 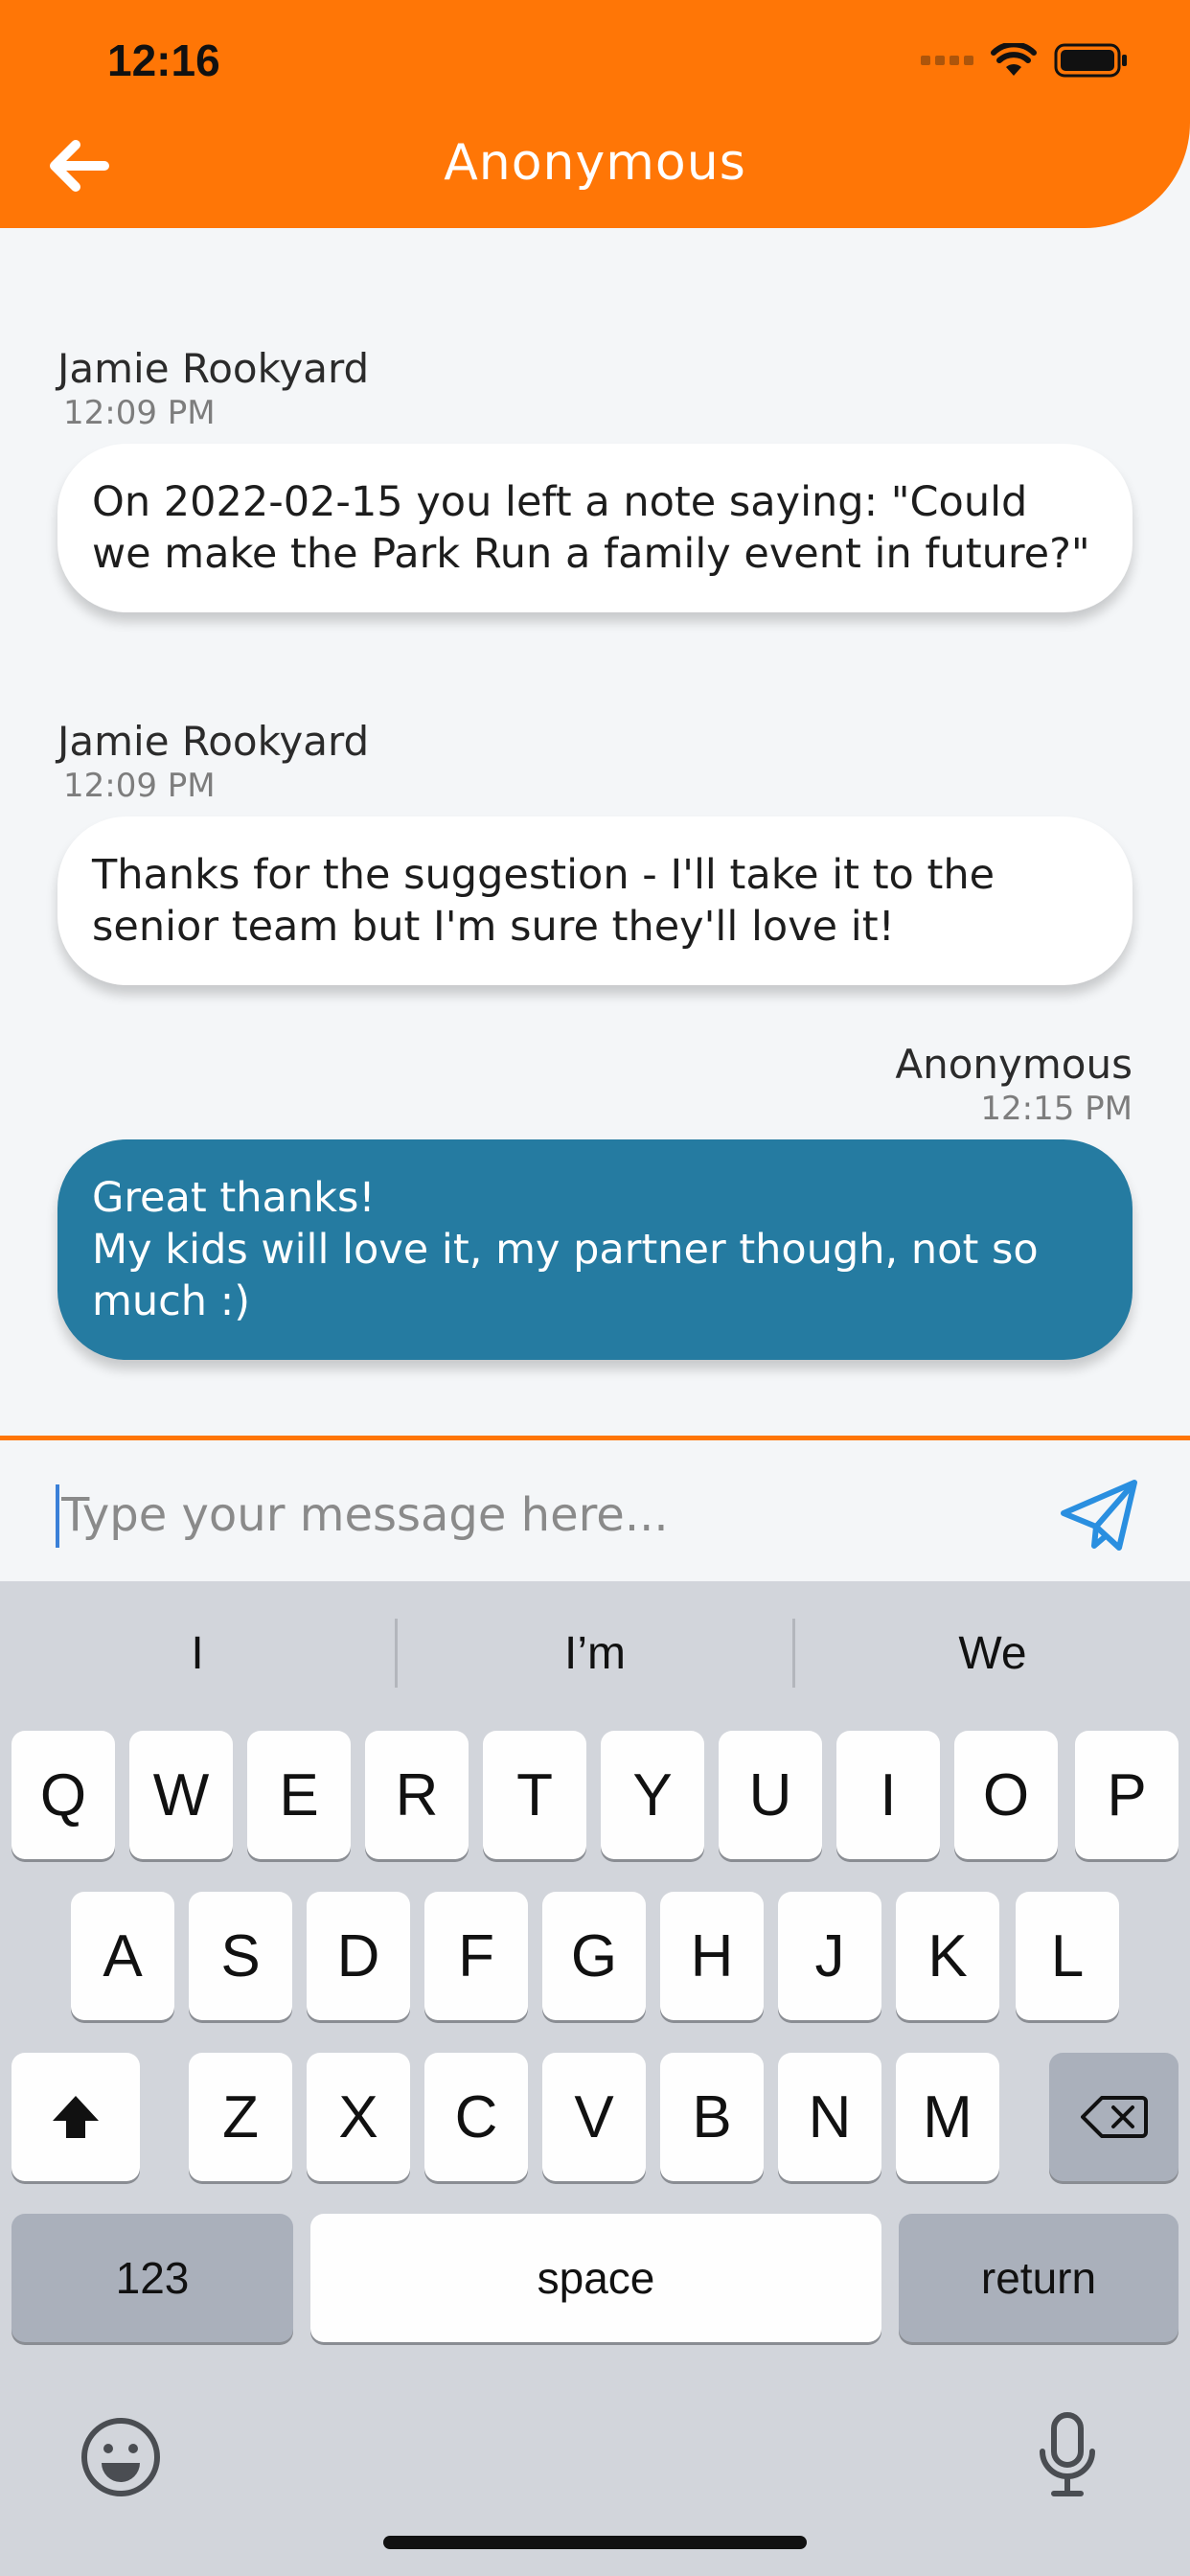 I want to click on key-v: V, so click(x=594, y=2117).